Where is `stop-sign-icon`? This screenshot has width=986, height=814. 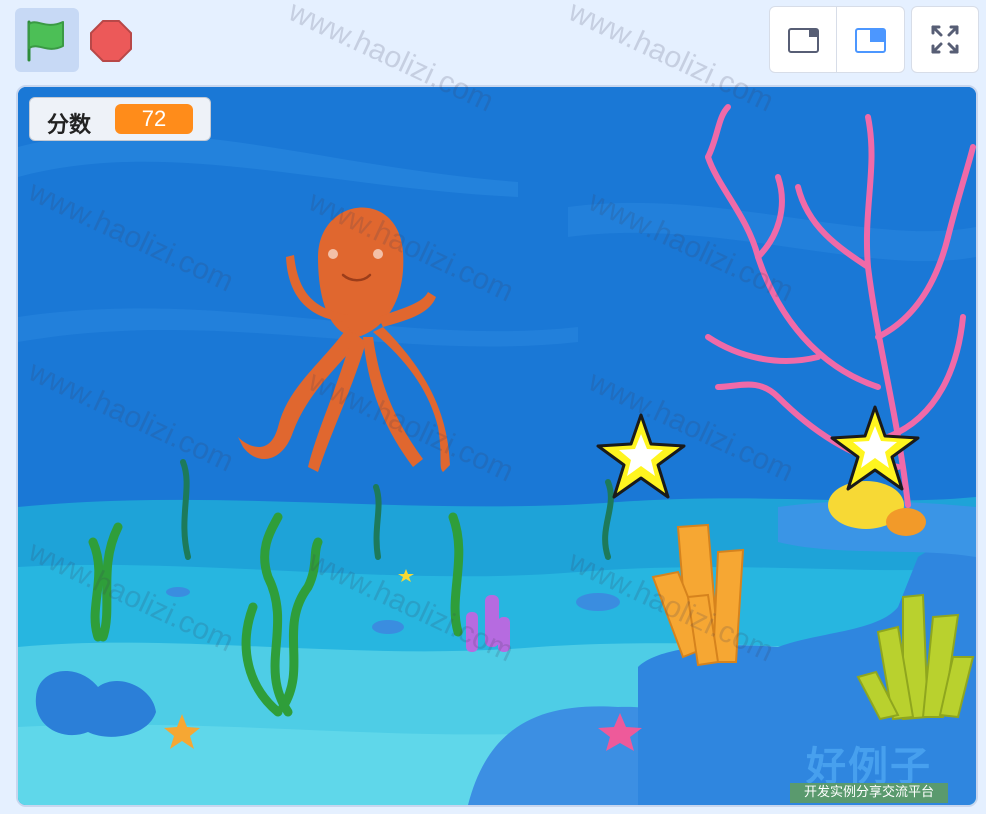
stop-sign-icon is located at coordinates (111, 41).